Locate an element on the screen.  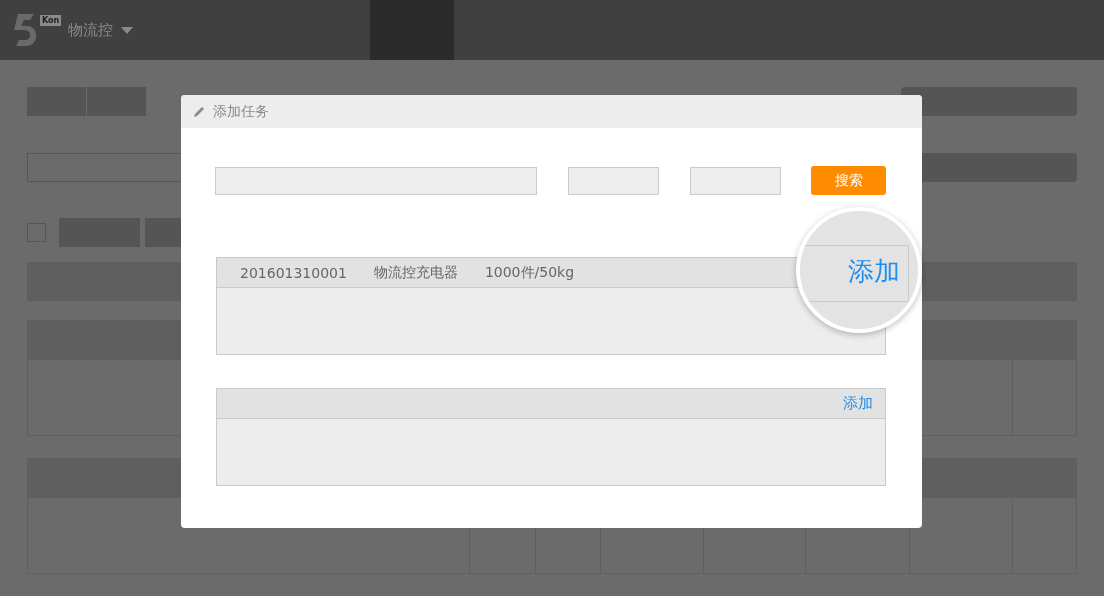
product-name: 物流控充电器 is located at coordinates (415, 272).